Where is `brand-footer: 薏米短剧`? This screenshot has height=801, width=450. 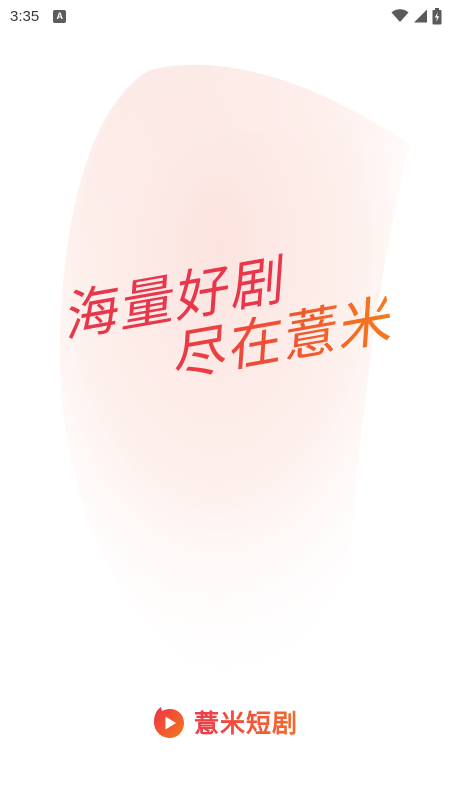
brand-footer: 薏米短剧 is located at coordinates (225, 722).